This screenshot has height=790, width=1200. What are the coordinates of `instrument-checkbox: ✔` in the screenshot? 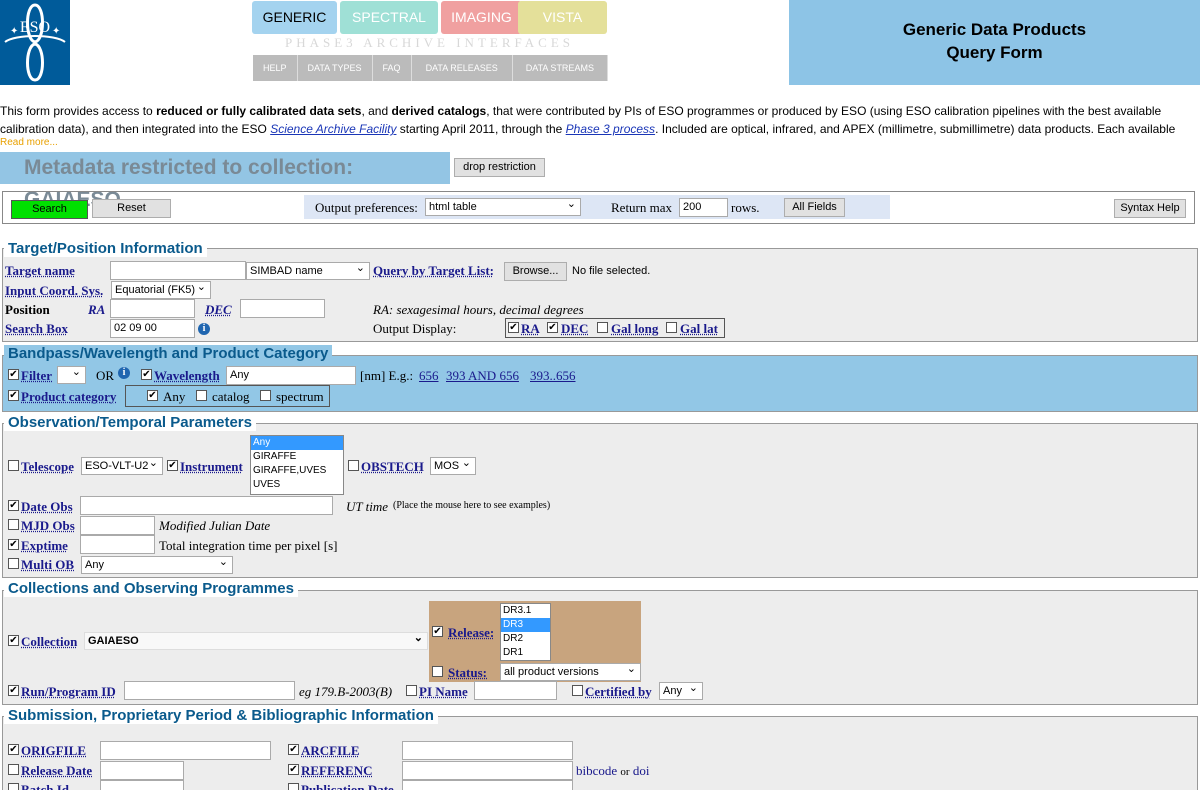 It's located at (172, 465).